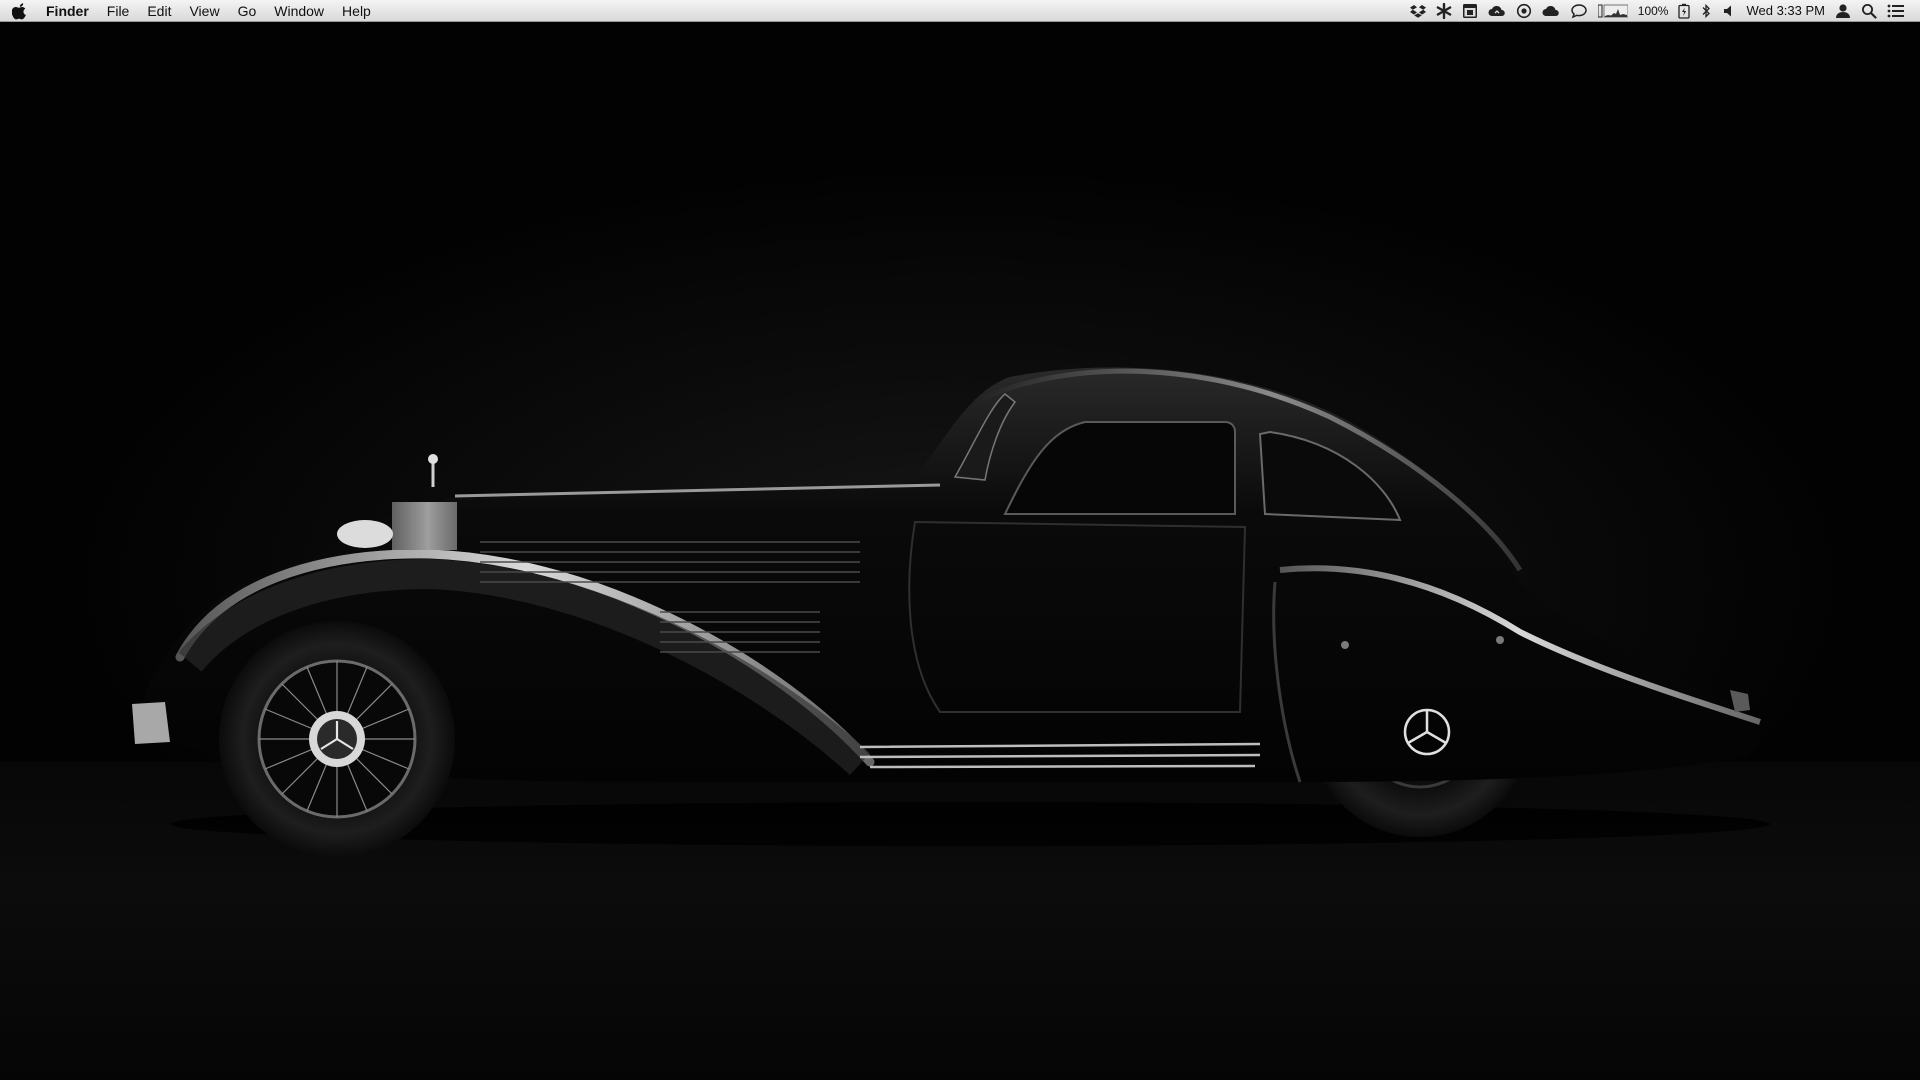 This screenshot has height=1080, width=1920. What do you see at coordinates (1579, 11) in the screenshot?
I see `chat-bubble-icon` at bounding box center [1579, 11].